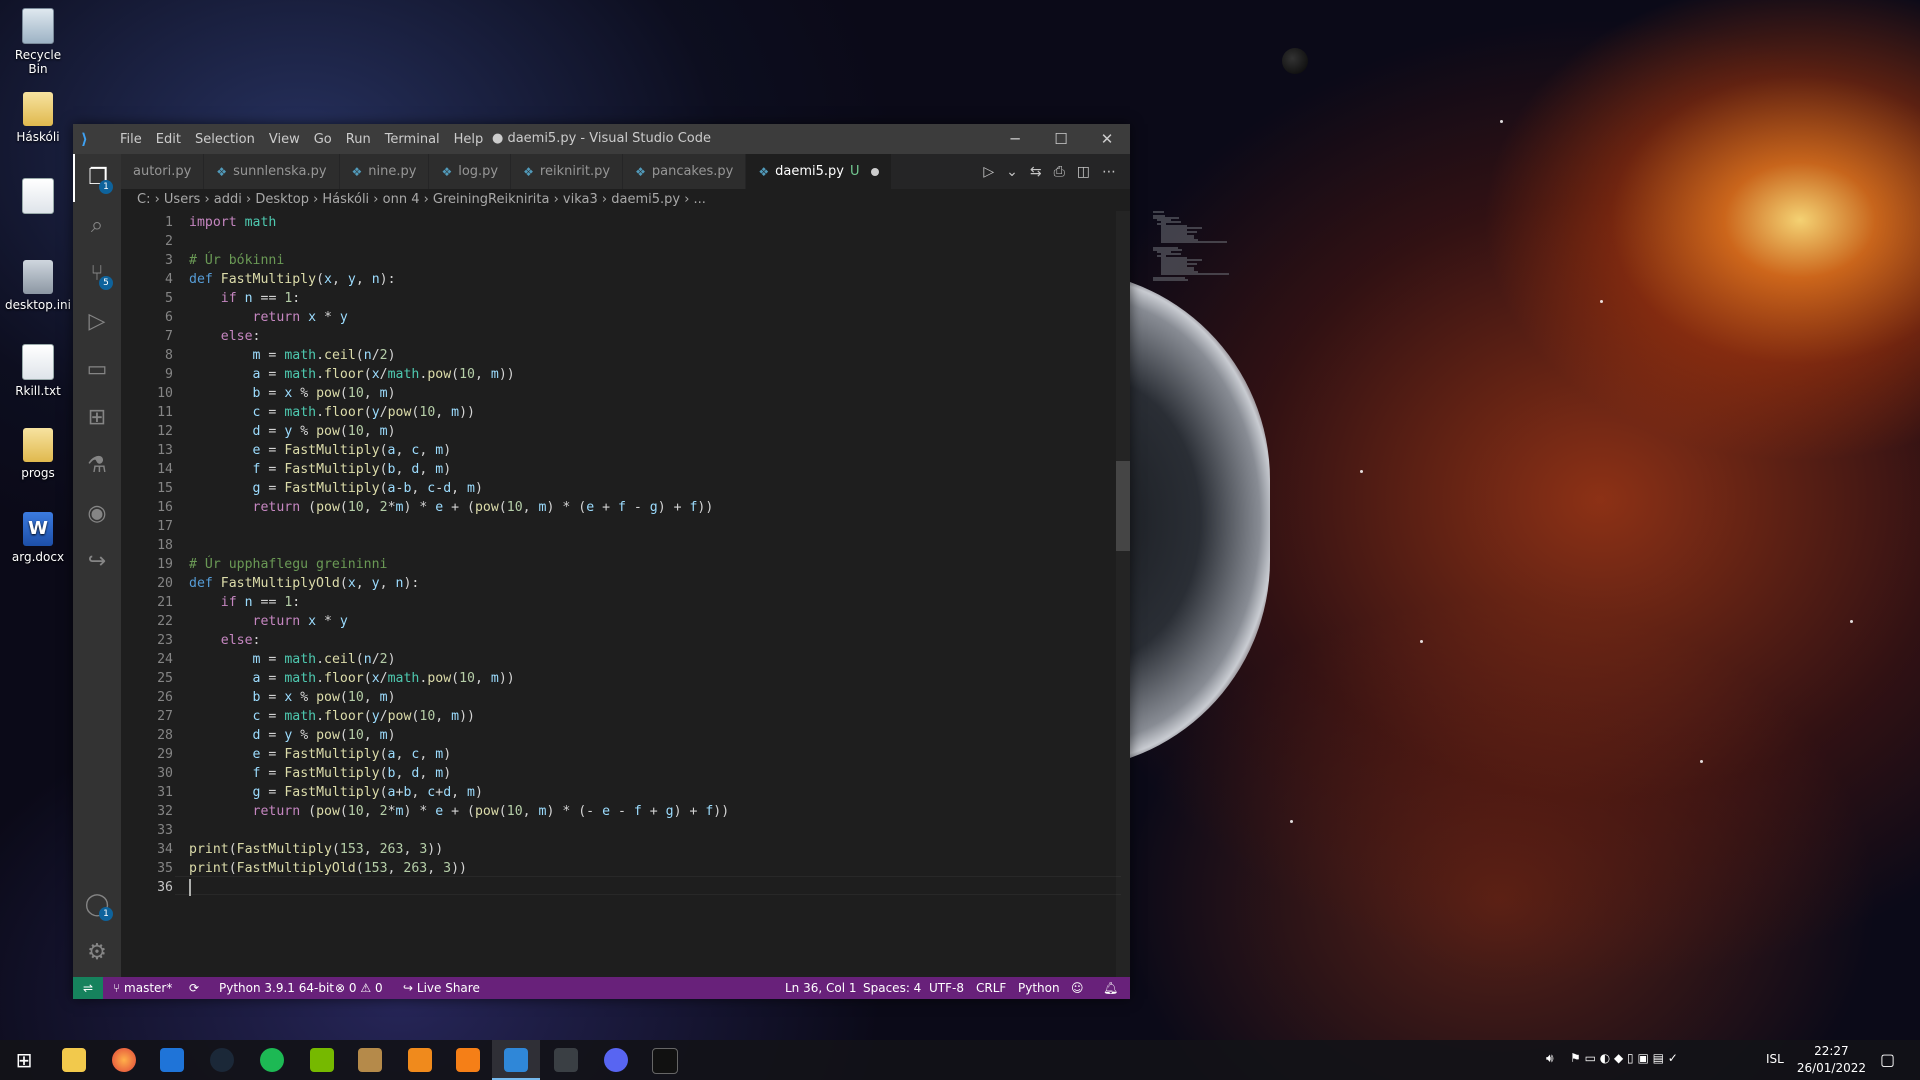 This screenshot has height=1080, width=1920. Describe the element at coordinates (97, 178) in the screenshot. I see `explorer-button: ❐ 1` at that location.